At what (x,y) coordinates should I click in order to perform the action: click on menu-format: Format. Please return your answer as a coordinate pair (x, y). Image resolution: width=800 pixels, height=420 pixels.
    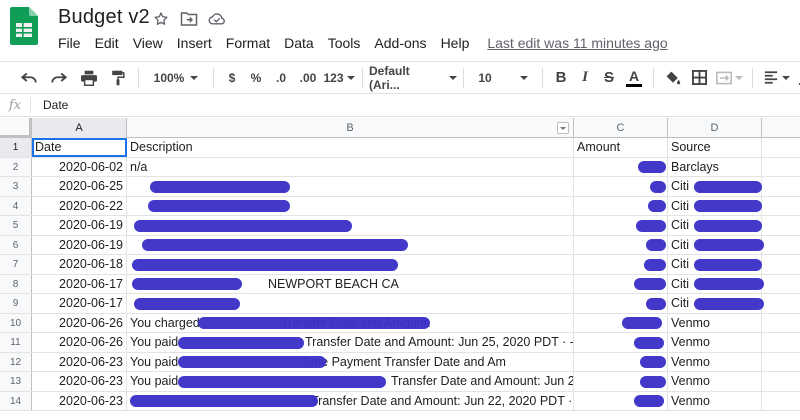
    Looking at the image, I should click on (248, 43).